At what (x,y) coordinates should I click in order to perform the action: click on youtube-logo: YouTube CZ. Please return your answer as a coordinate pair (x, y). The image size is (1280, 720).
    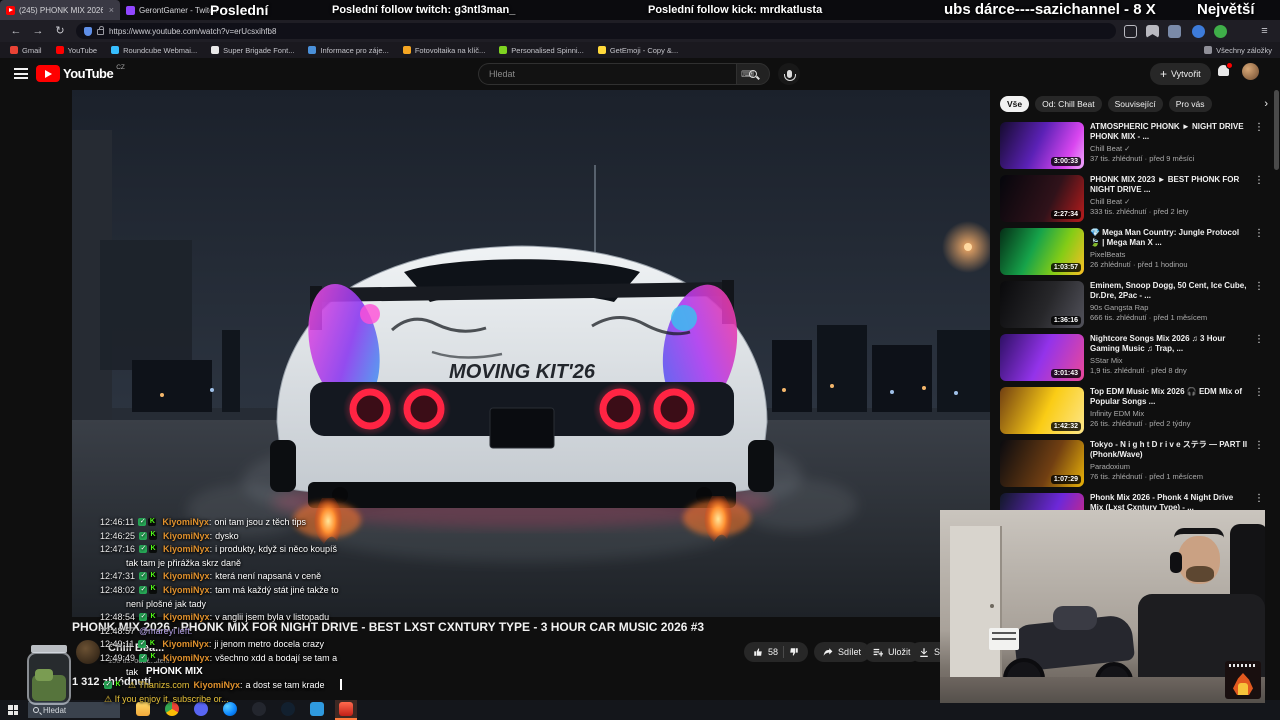
    Looking at the image, I should click on (80, 73).